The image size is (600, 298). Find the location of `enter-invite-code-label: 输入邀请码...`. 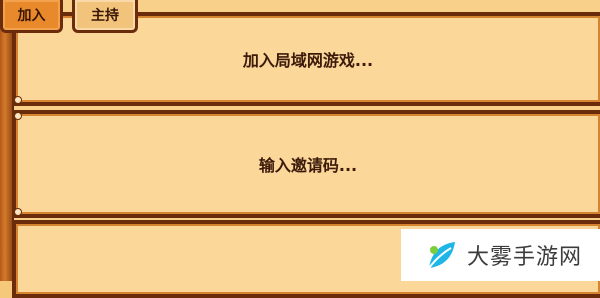

enter-invite-code-label: 输入邀请码... is located at coordinates (308, 165).